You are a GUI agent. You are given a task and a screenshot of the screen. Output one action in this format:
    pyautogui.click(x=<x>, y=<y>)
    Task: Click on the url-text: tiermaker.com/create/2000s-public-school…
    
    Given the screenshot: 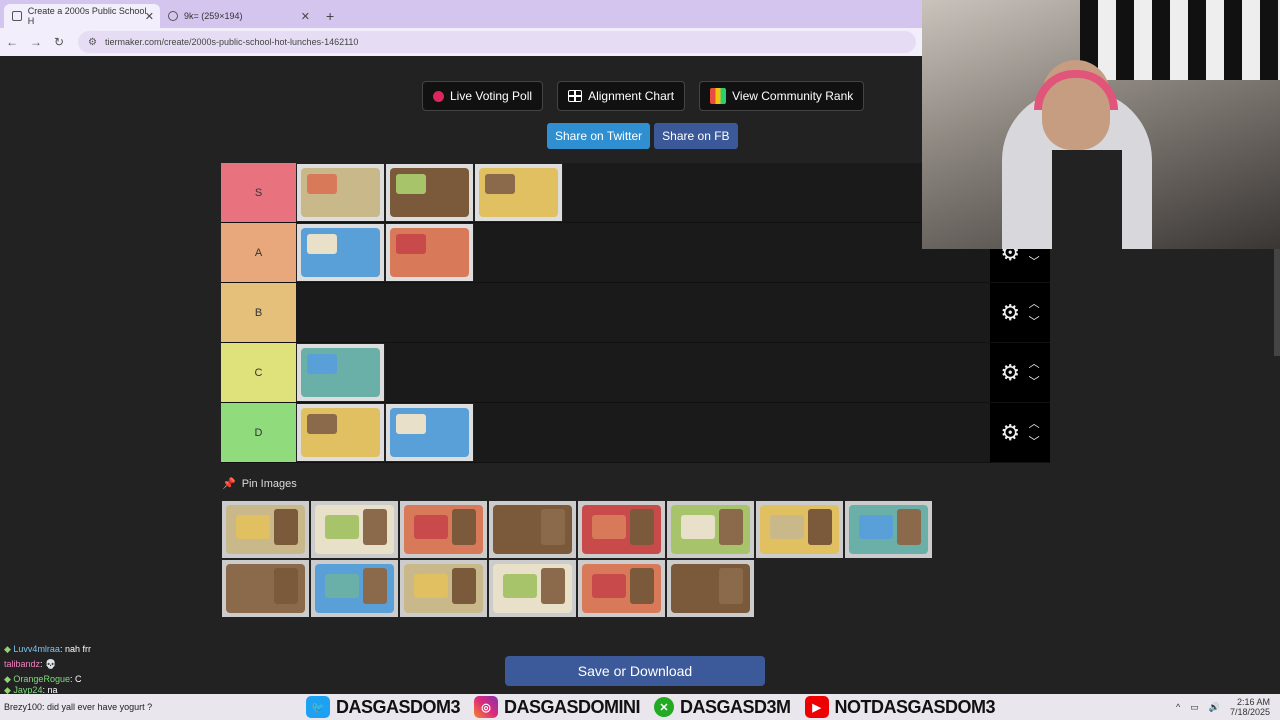 What is the action you would take?
    pyautogui.click(x=231, y=42)
    